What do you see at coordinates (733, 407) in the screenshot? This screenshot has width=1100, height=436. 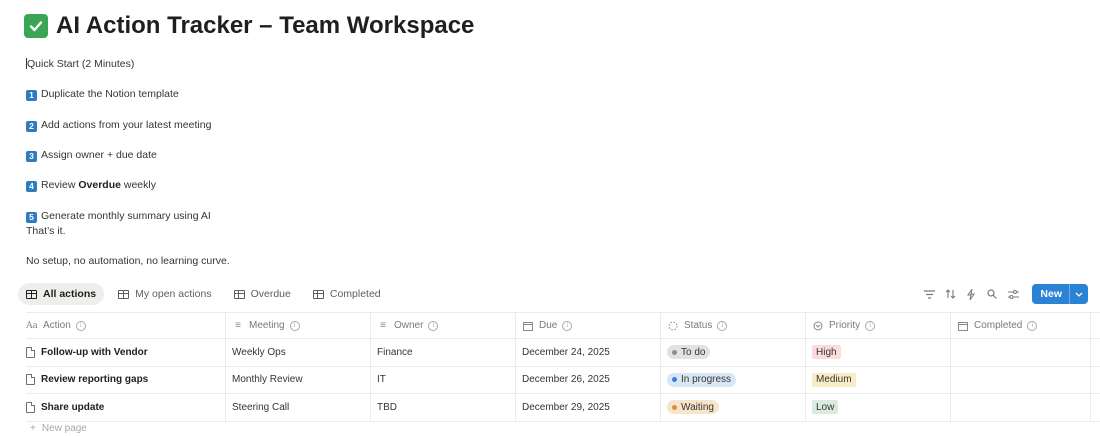 I see `status-cell: Waiting` at bounding box center [733, 407].